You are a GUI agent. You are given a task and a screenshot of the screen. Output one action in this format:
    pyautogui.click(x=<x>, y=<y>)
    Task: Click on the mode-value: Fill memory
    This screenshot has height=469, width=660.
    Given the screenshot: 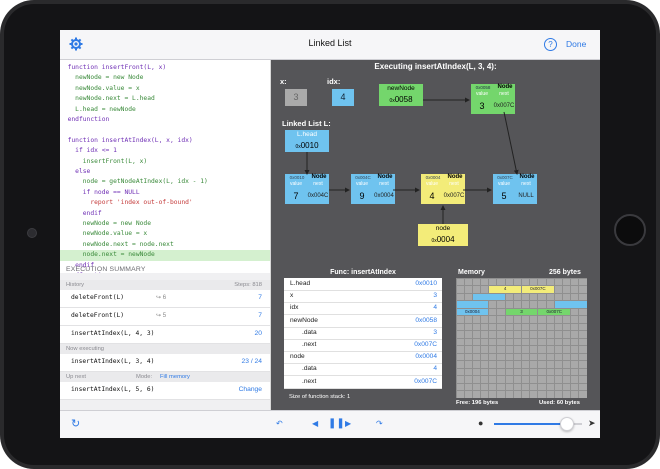 What is the action you would take?
    pyautogui.click(x=175, y=377)
    